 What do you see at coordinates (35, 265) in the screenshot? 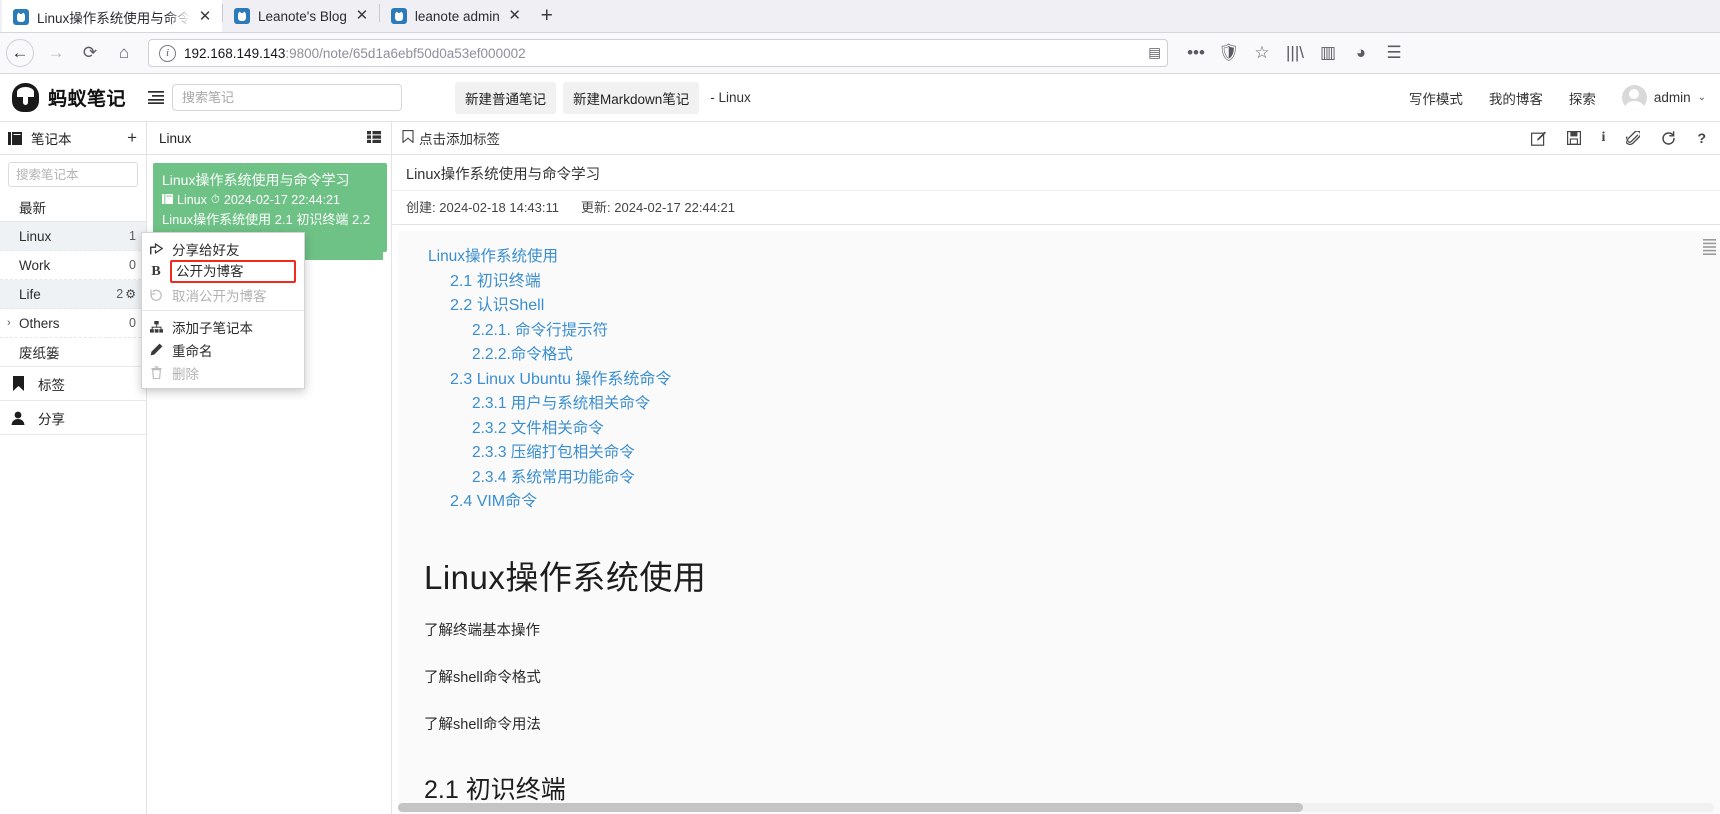
I see `sidebar-item-label: Work` at bounding box center [35, 265].